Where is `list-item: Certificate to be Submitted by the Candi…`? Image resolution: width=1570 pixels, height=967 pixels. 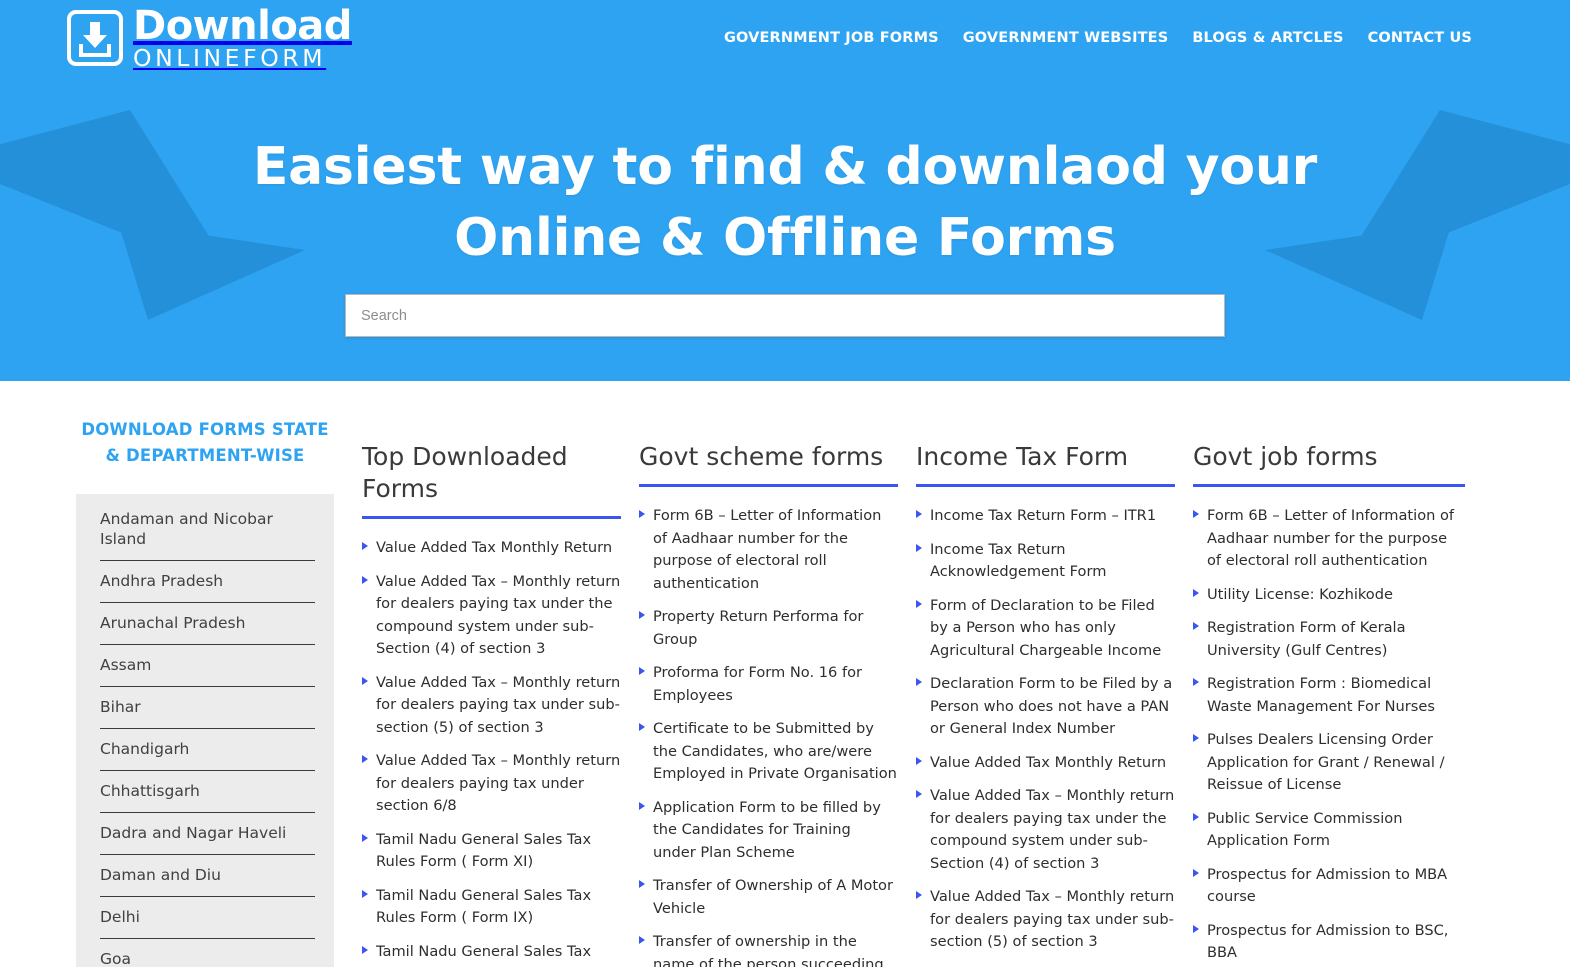
list-item: Certificate to be Submitted by the Candi… is located at coordinates (768, 752).